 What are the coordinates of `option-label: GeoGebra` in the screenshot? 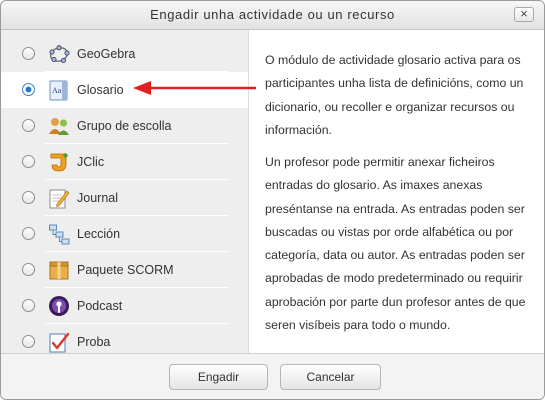 It's located at (106, 54).